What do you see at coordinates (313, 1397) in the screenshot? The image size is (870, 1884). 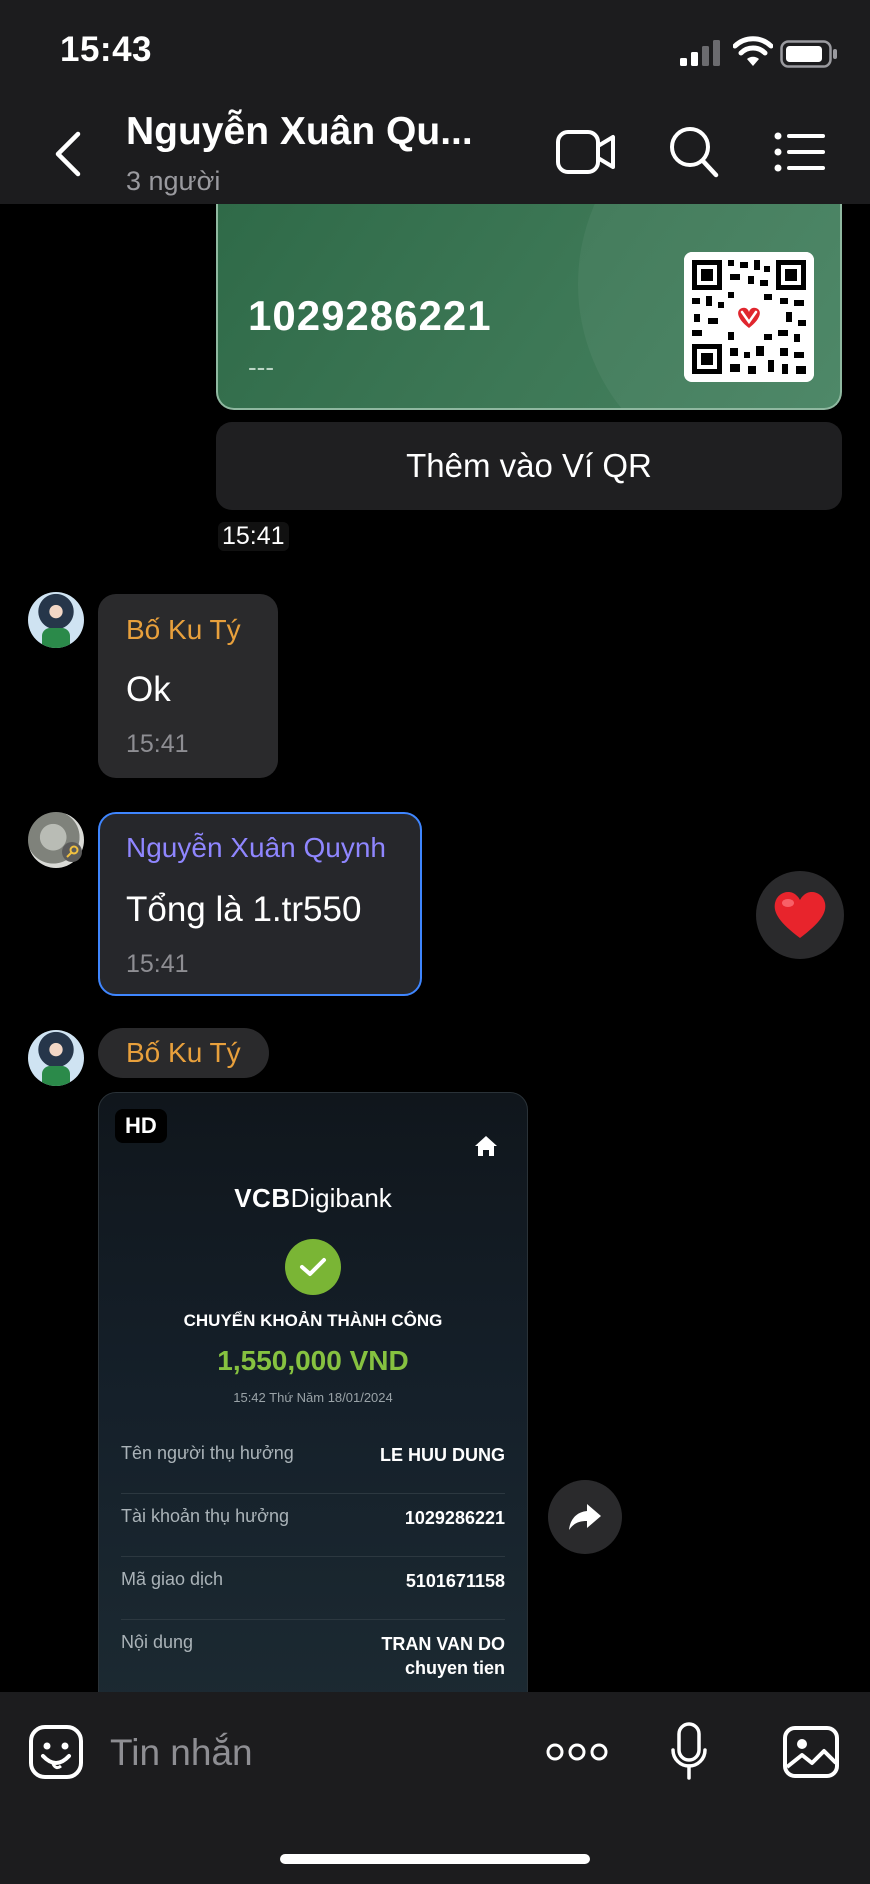 I see `transfer-datetime: 15:42 Thứ Năm 18/01/2024` at bounding box center [313, 1397].